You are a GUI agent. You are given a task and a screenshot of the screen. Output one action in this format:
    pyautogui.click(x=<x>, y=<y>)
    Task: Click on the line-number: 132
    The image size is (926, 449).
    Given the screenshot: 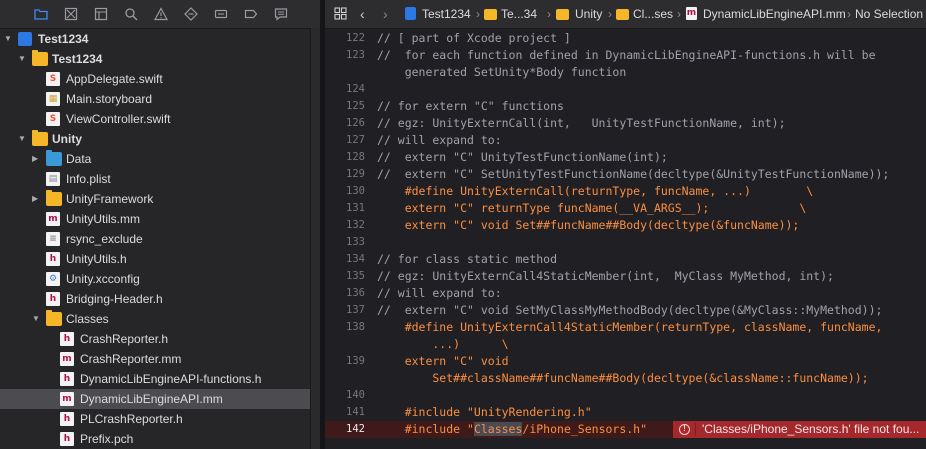 What is the action you would take?
    pyautogui.click(x=345, y=225)
    